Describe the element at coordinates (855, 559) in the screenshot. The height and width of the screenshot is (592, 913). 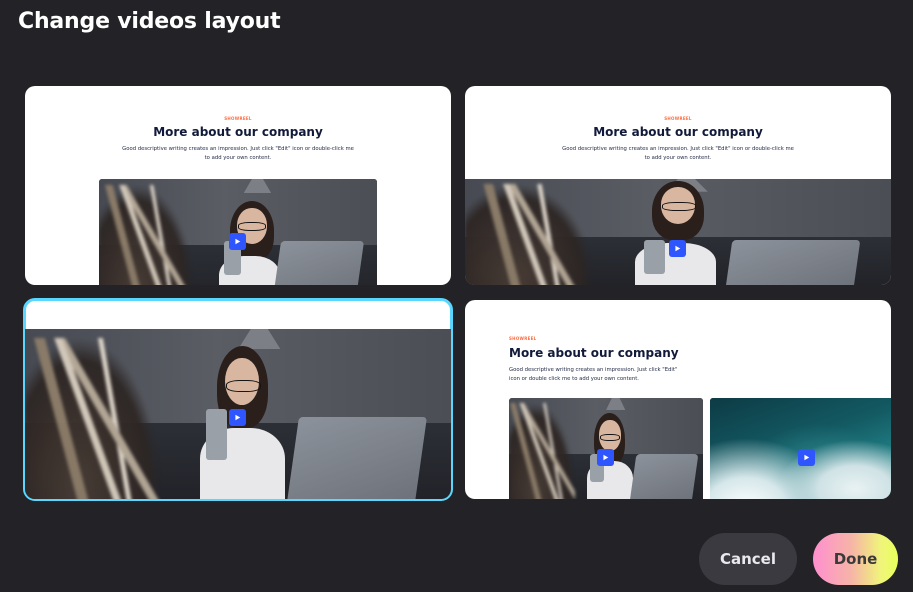
I see `done-button: Done` at that location.